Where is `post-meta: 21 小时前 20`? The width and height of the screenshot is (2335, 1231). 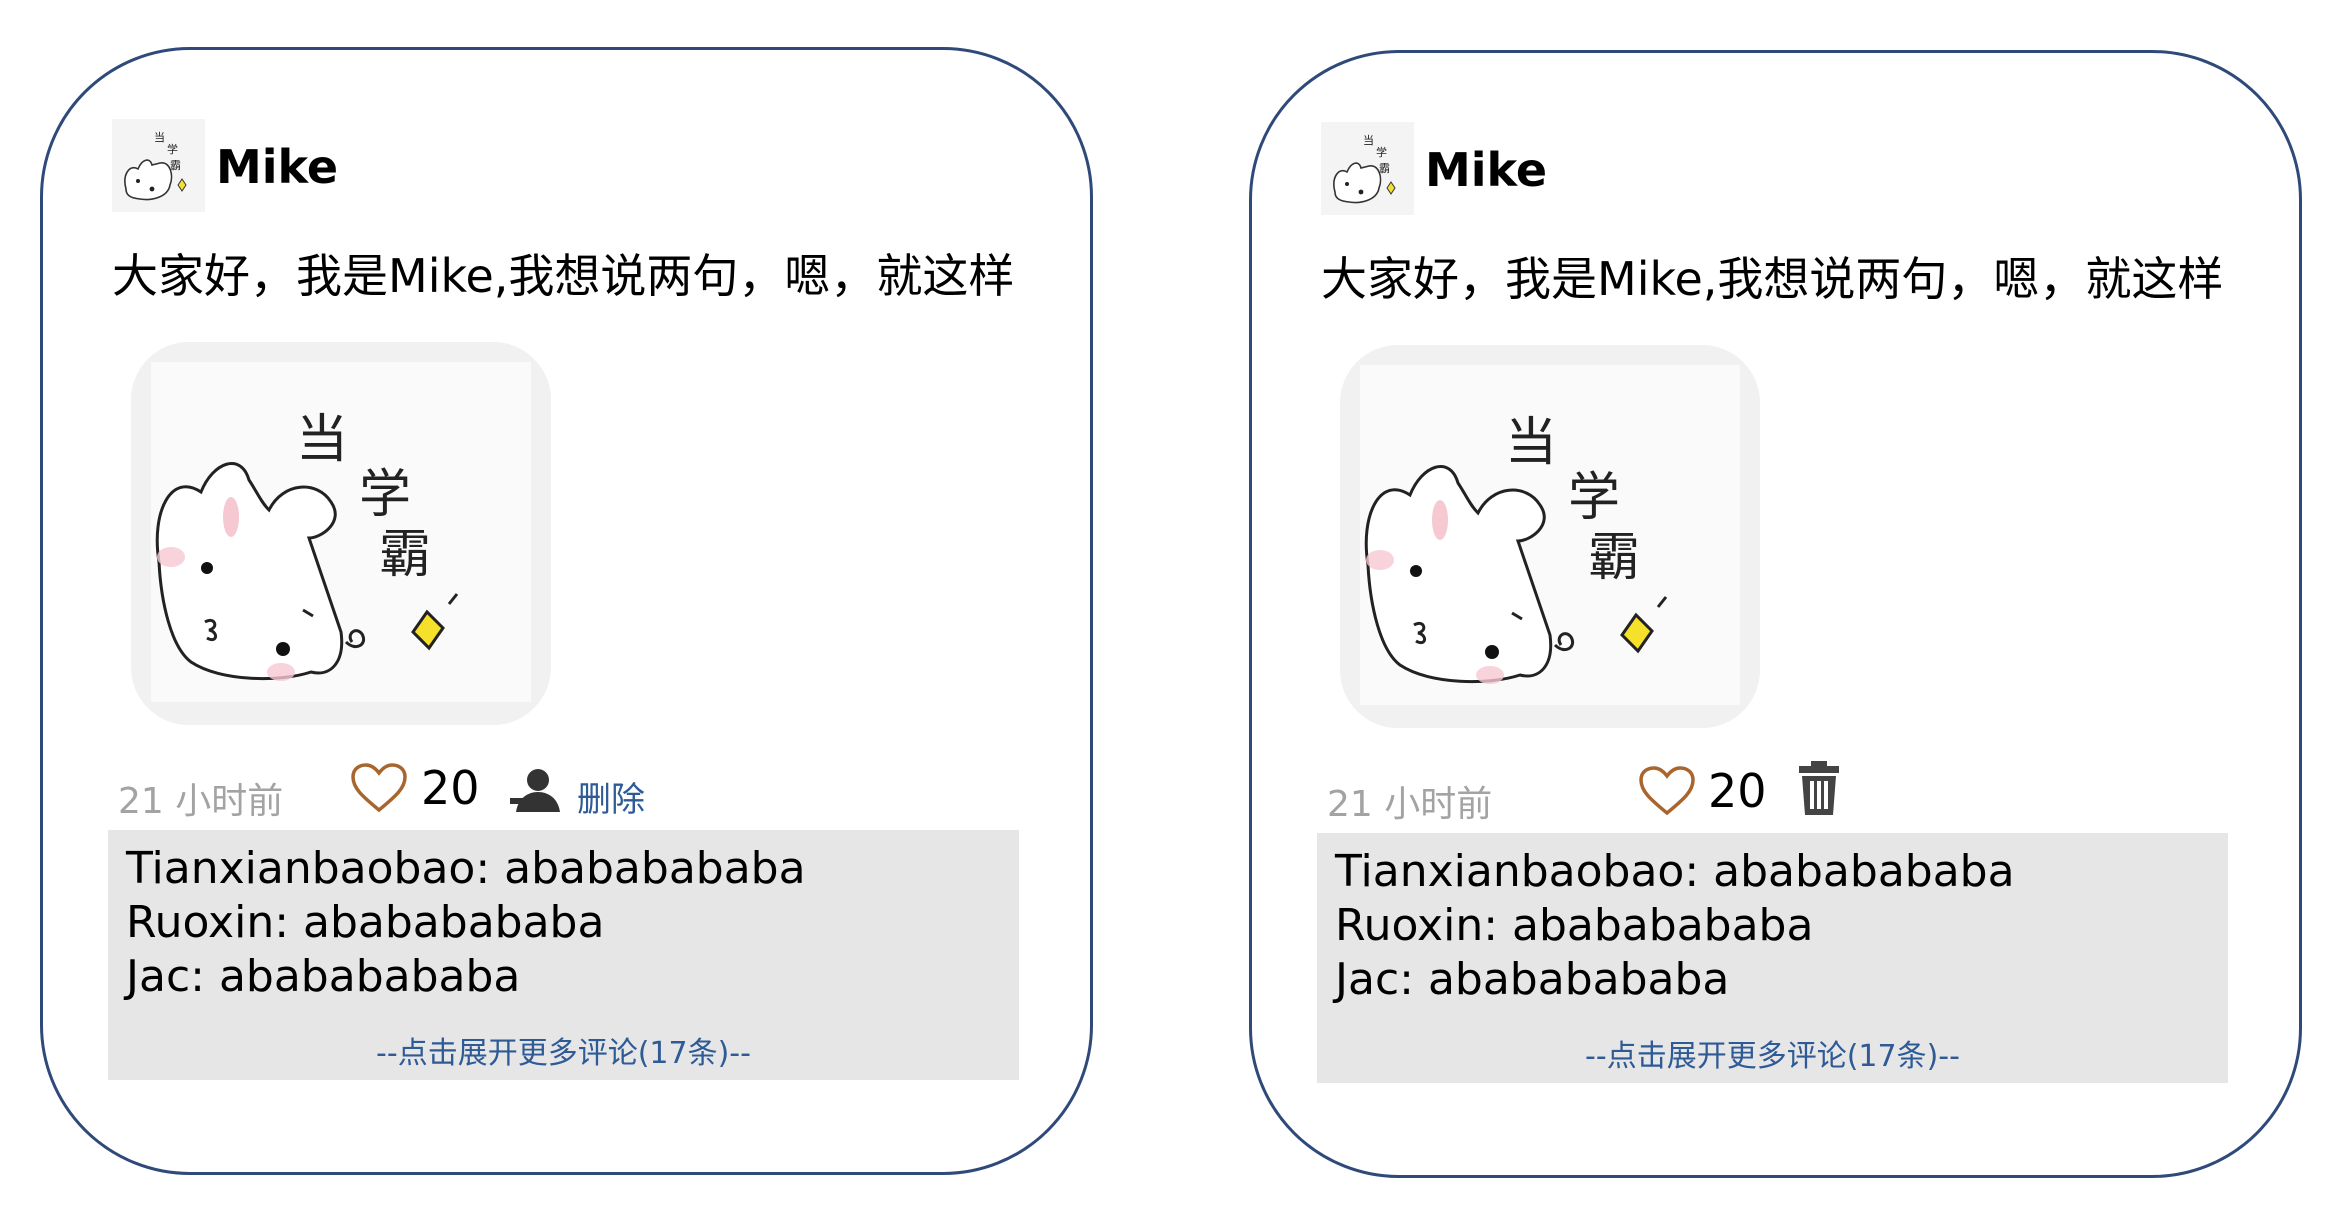 post-meta: 21 小时前 20 is located at coordinates (1771, 794).